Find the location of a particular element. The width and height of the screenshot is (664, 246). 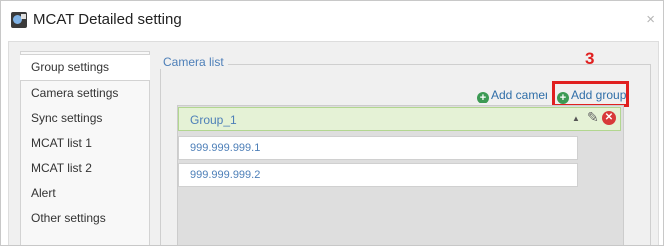

sidebar-item-group-settings: Group settings is located at coordinates (85, 67).